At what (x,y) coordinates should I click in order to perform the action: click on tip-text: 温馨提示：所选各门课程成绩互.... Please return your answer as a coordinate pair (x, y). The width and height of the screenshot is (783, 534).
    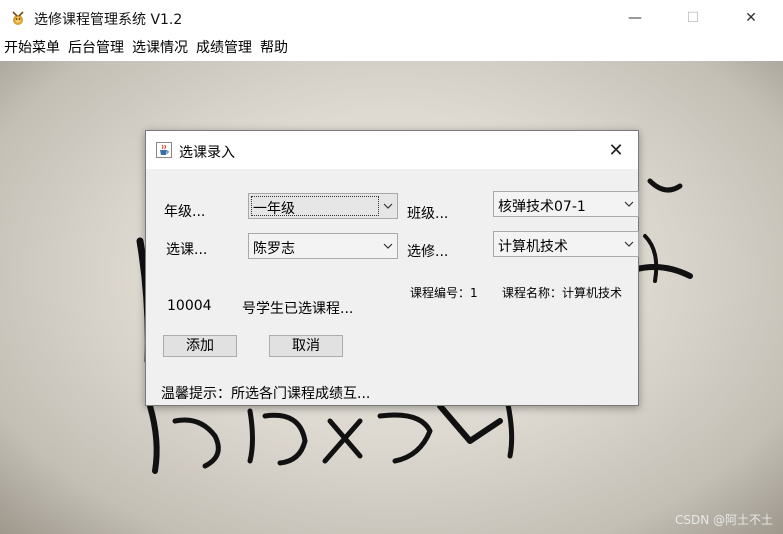
    Looking at the image, I should click on (266, 394).